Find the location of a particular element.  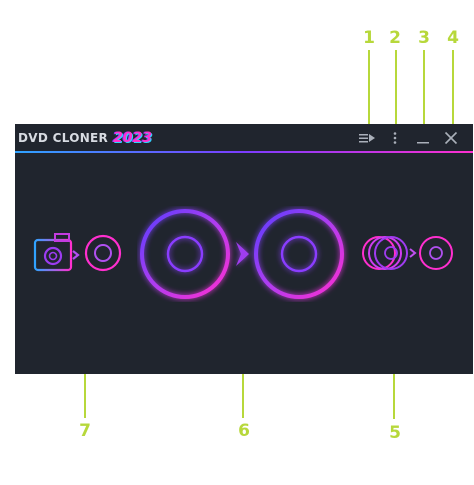

minimize-icon is located at coordinates (423, 143).